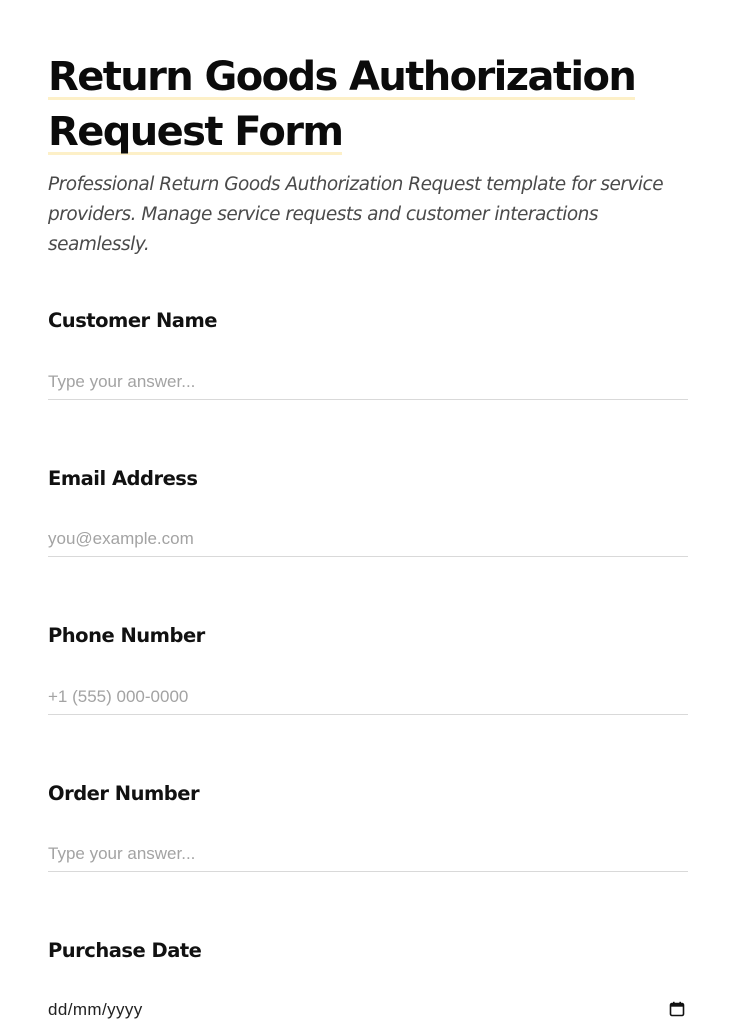  Describe the element at coordinates (368, 511) in the screenshot. I see `email-field: Email Address` at that location.